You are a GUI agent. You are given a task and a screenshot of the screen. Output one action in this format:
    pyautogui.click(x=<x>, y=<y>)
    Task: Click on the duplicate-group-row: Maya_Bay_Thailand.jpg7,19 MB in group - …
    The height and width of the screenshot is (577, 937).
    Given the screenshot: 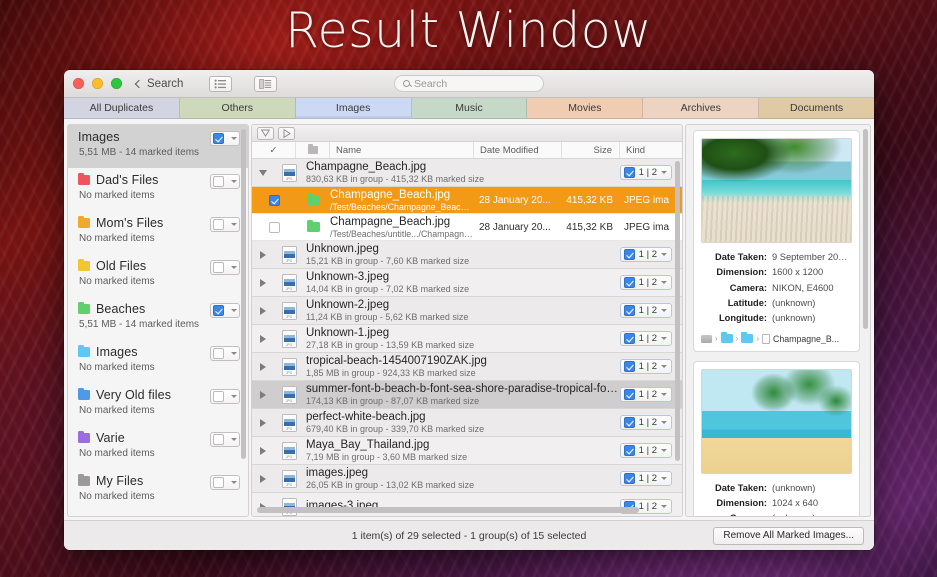 What is the action you would take?
    pyautogui.click(x=467, y=451)
    